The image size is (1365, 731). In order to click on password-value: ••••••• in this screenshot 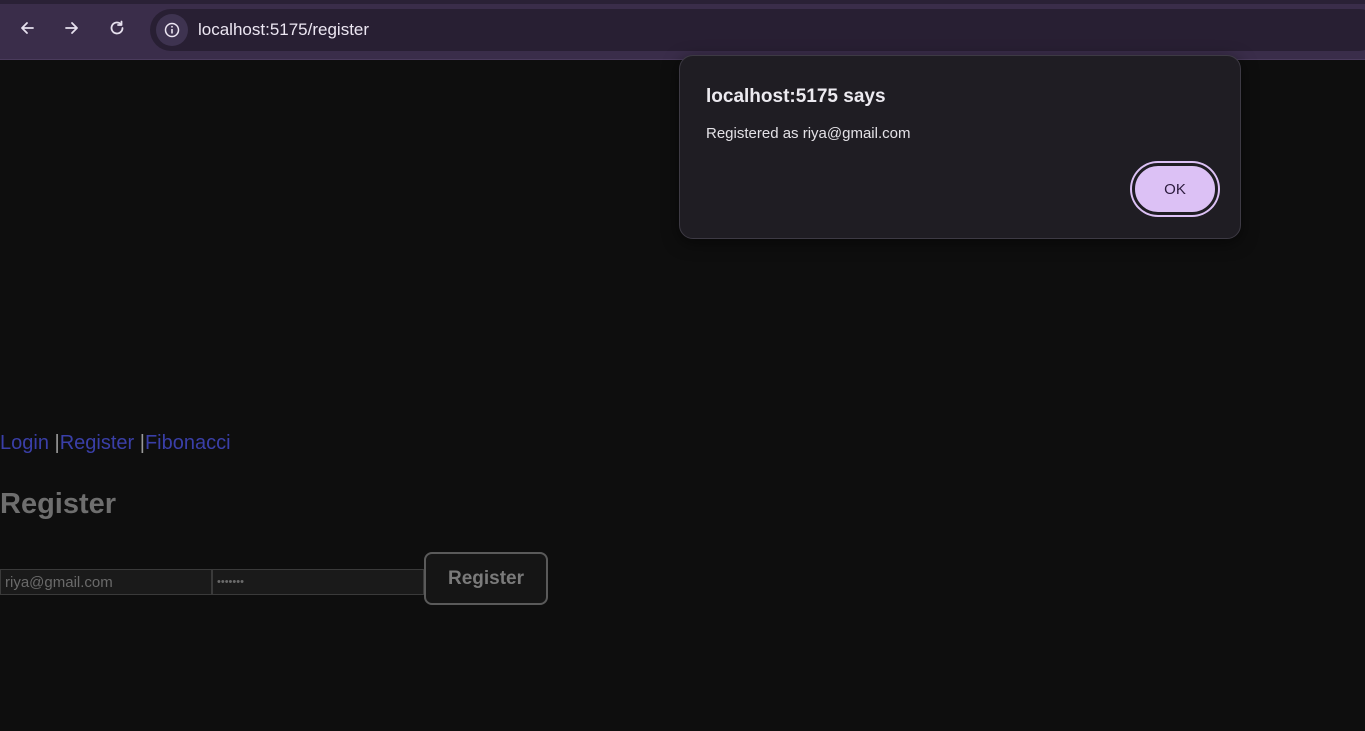, I will do `click(230, 582)`.